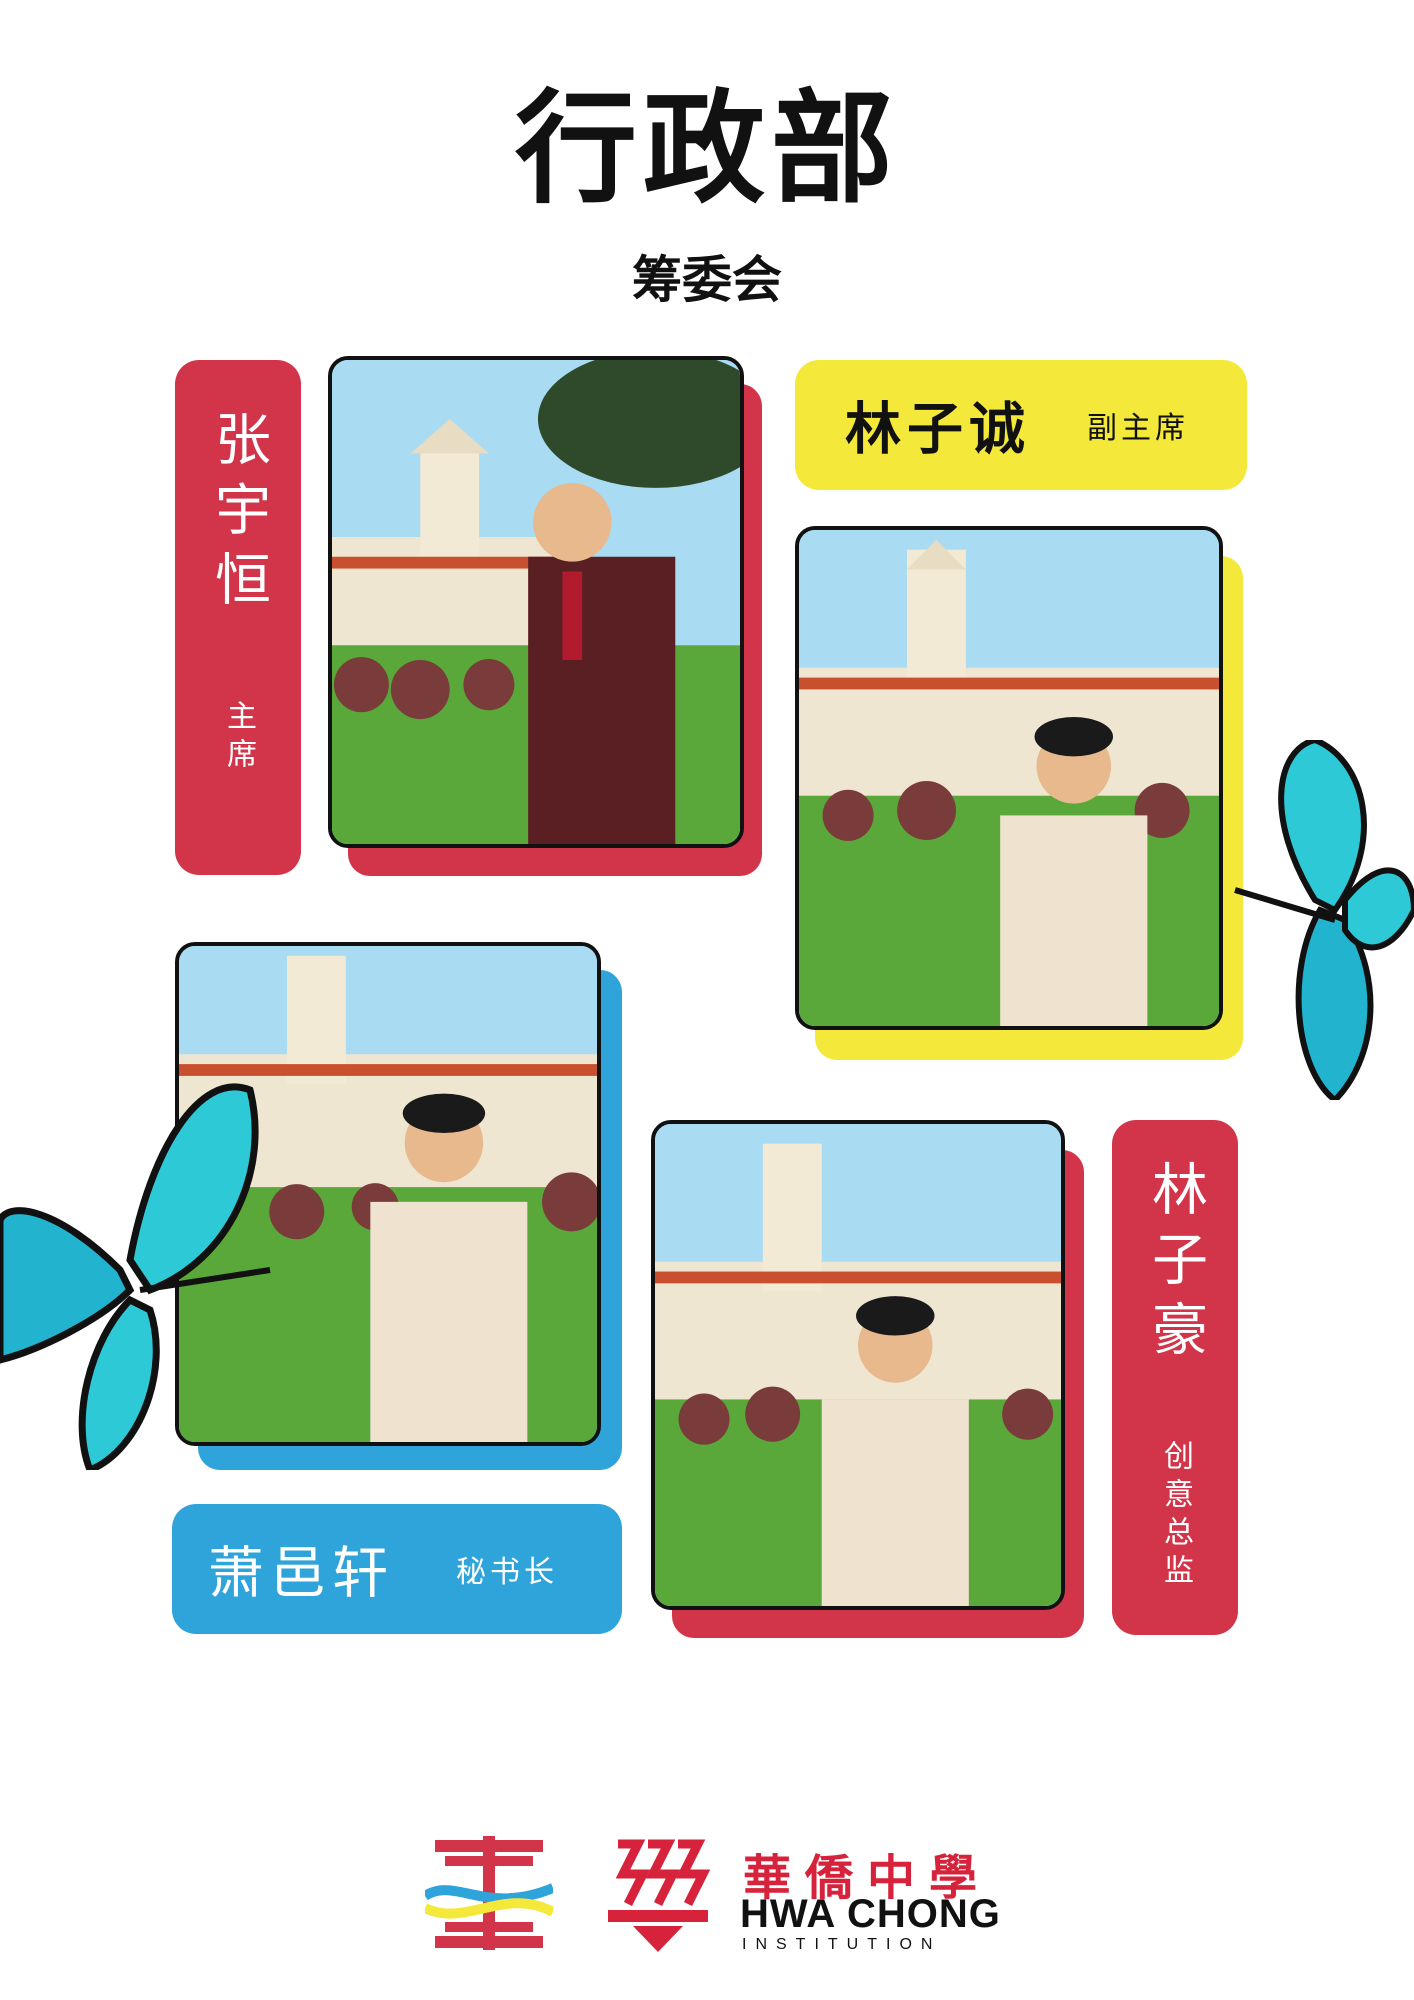 The width and height of the screenshot is (1414, 2000). I want to click on member-name: 林子诚, so click(938, 429).